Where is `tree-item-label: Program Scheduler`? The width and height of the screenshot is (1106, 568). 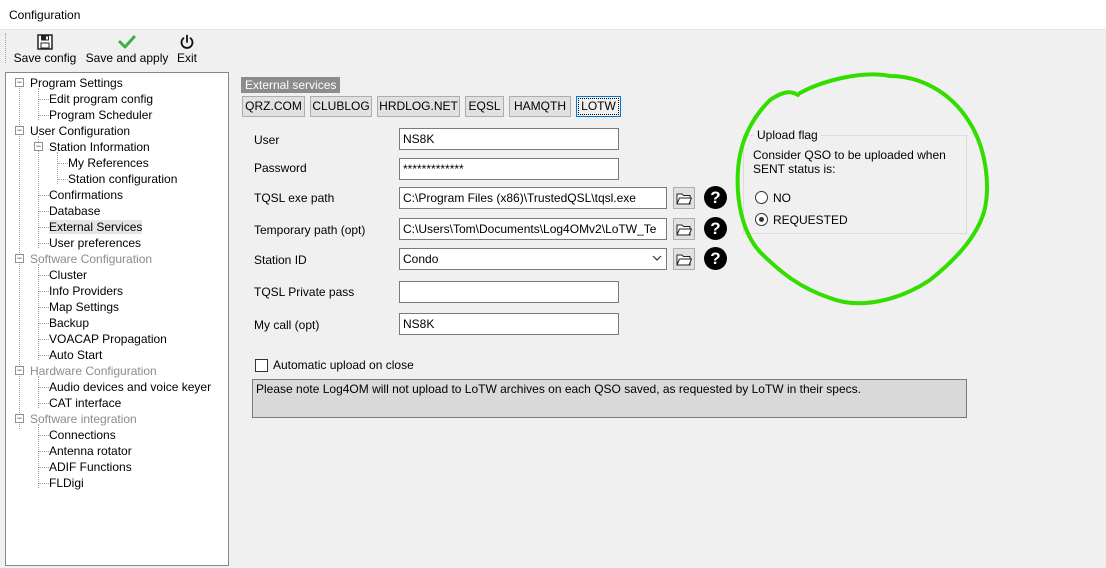 tree-item-label: Program Scheduler is located at coordinates (101, 115).